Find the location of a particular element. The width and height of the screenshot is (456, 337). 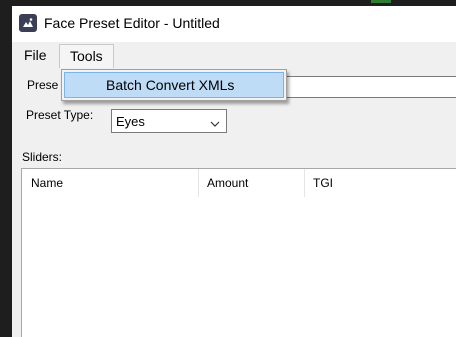

preset-type-select: Eyes is located at coordinates (169, 121).